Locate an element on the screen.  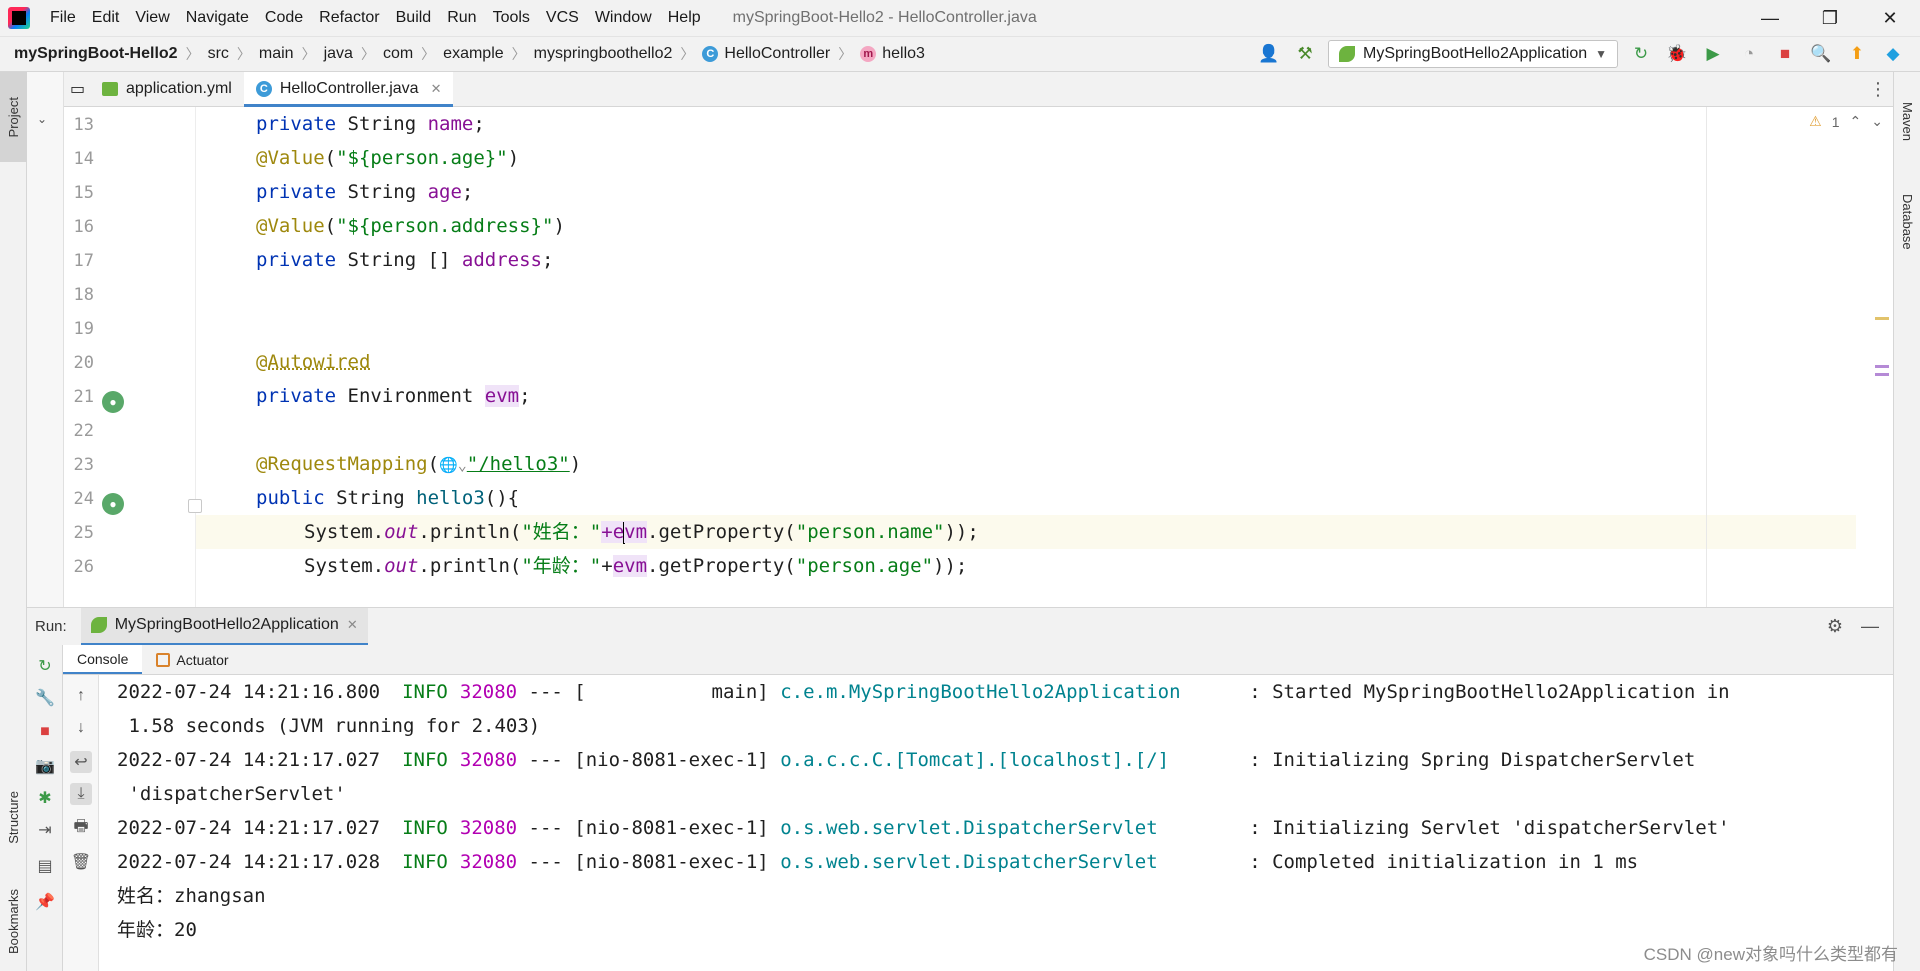
breadcrumb-java: java is located at coordinates (338, 54).